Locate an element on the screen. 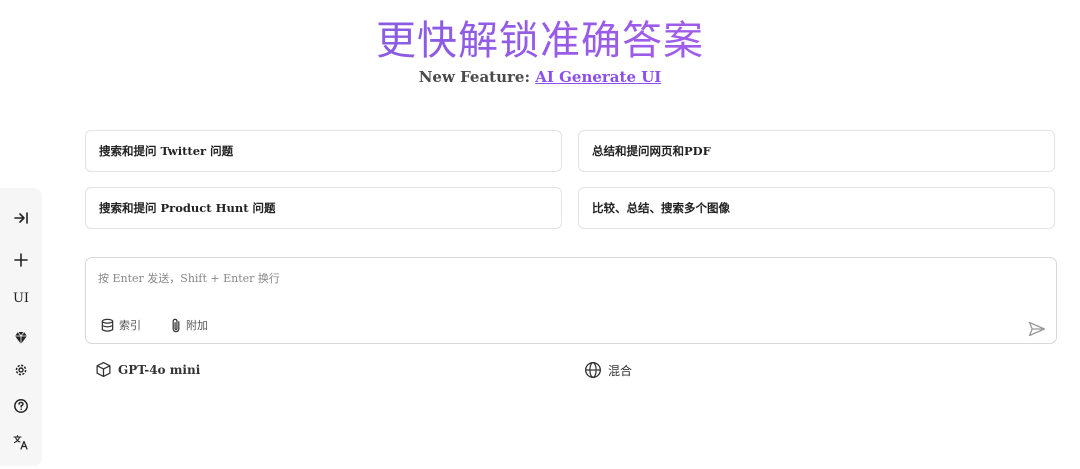  index-label: 索引 is located at coordinates (130, 325).